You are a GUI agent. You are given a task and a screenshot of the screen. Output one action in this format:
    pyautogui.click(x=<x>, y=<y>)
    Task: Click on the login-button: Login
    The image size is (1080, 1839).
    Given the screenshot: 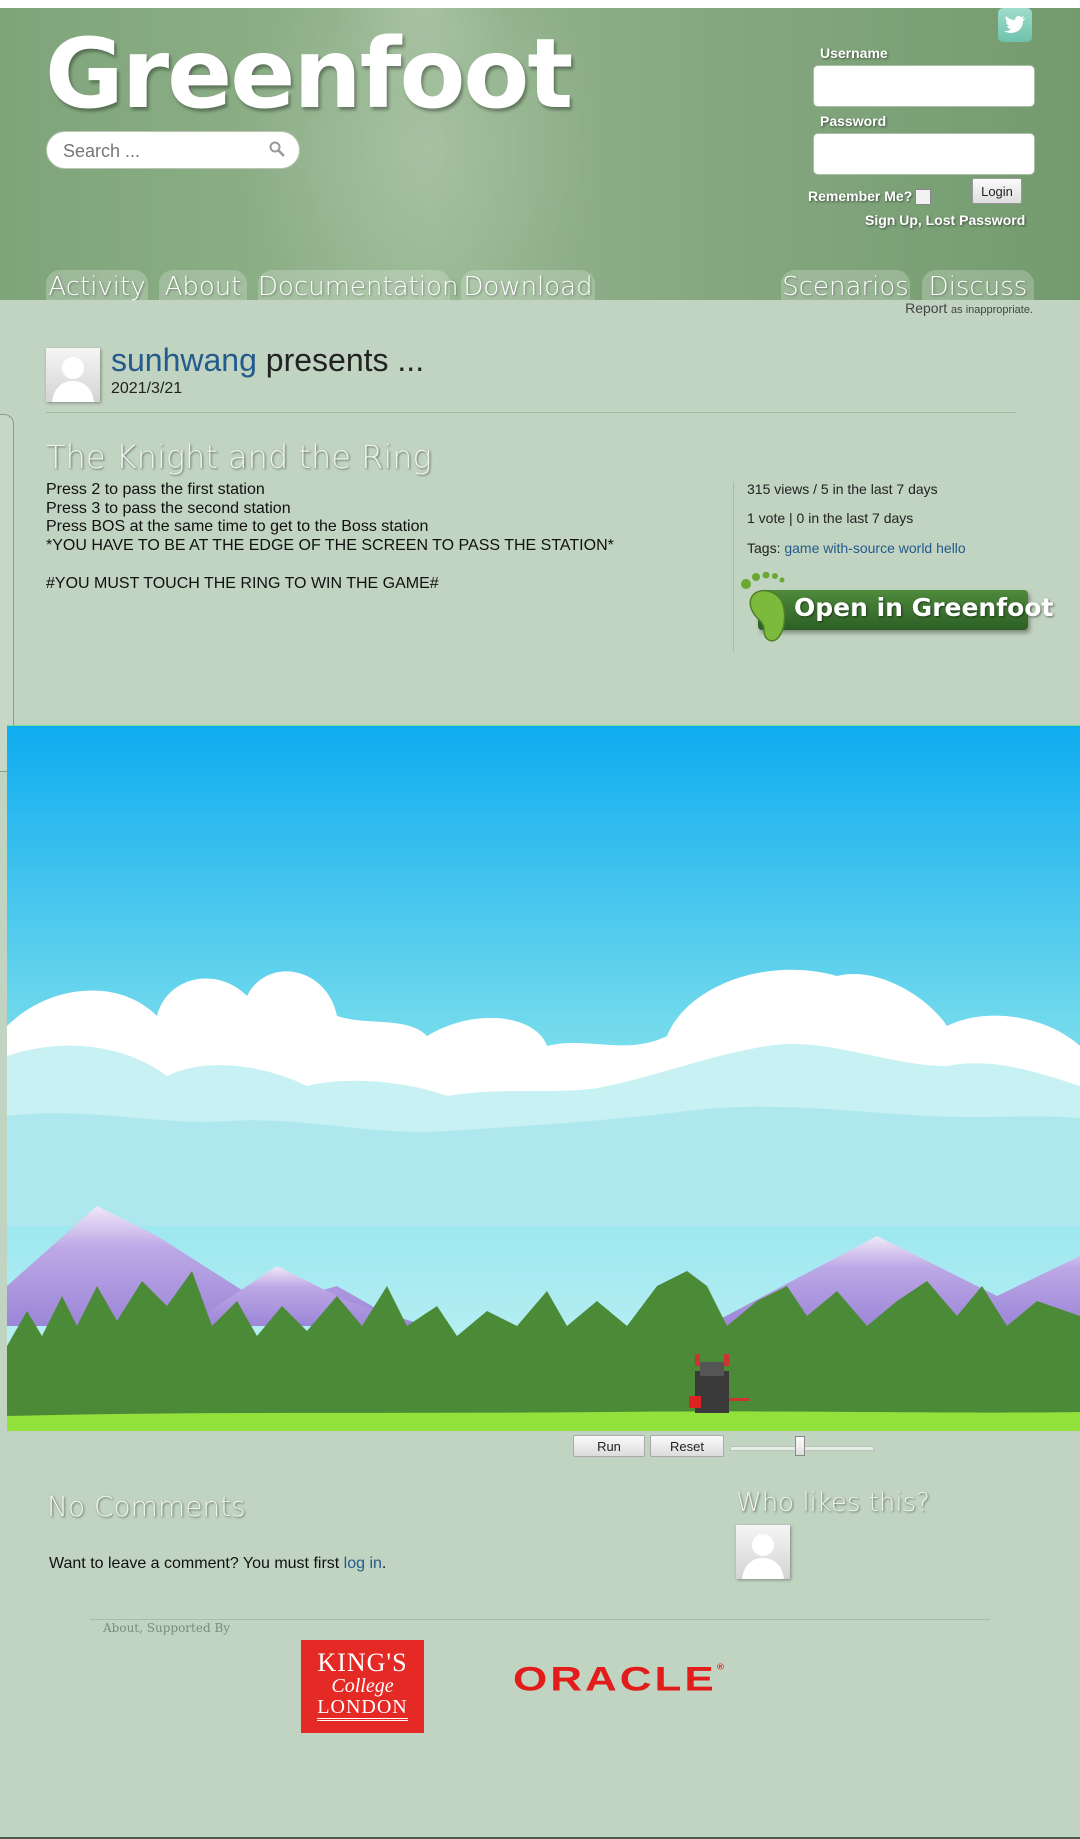 What is the action you would take?
    pyautogui.click(x=997, y=191)
    